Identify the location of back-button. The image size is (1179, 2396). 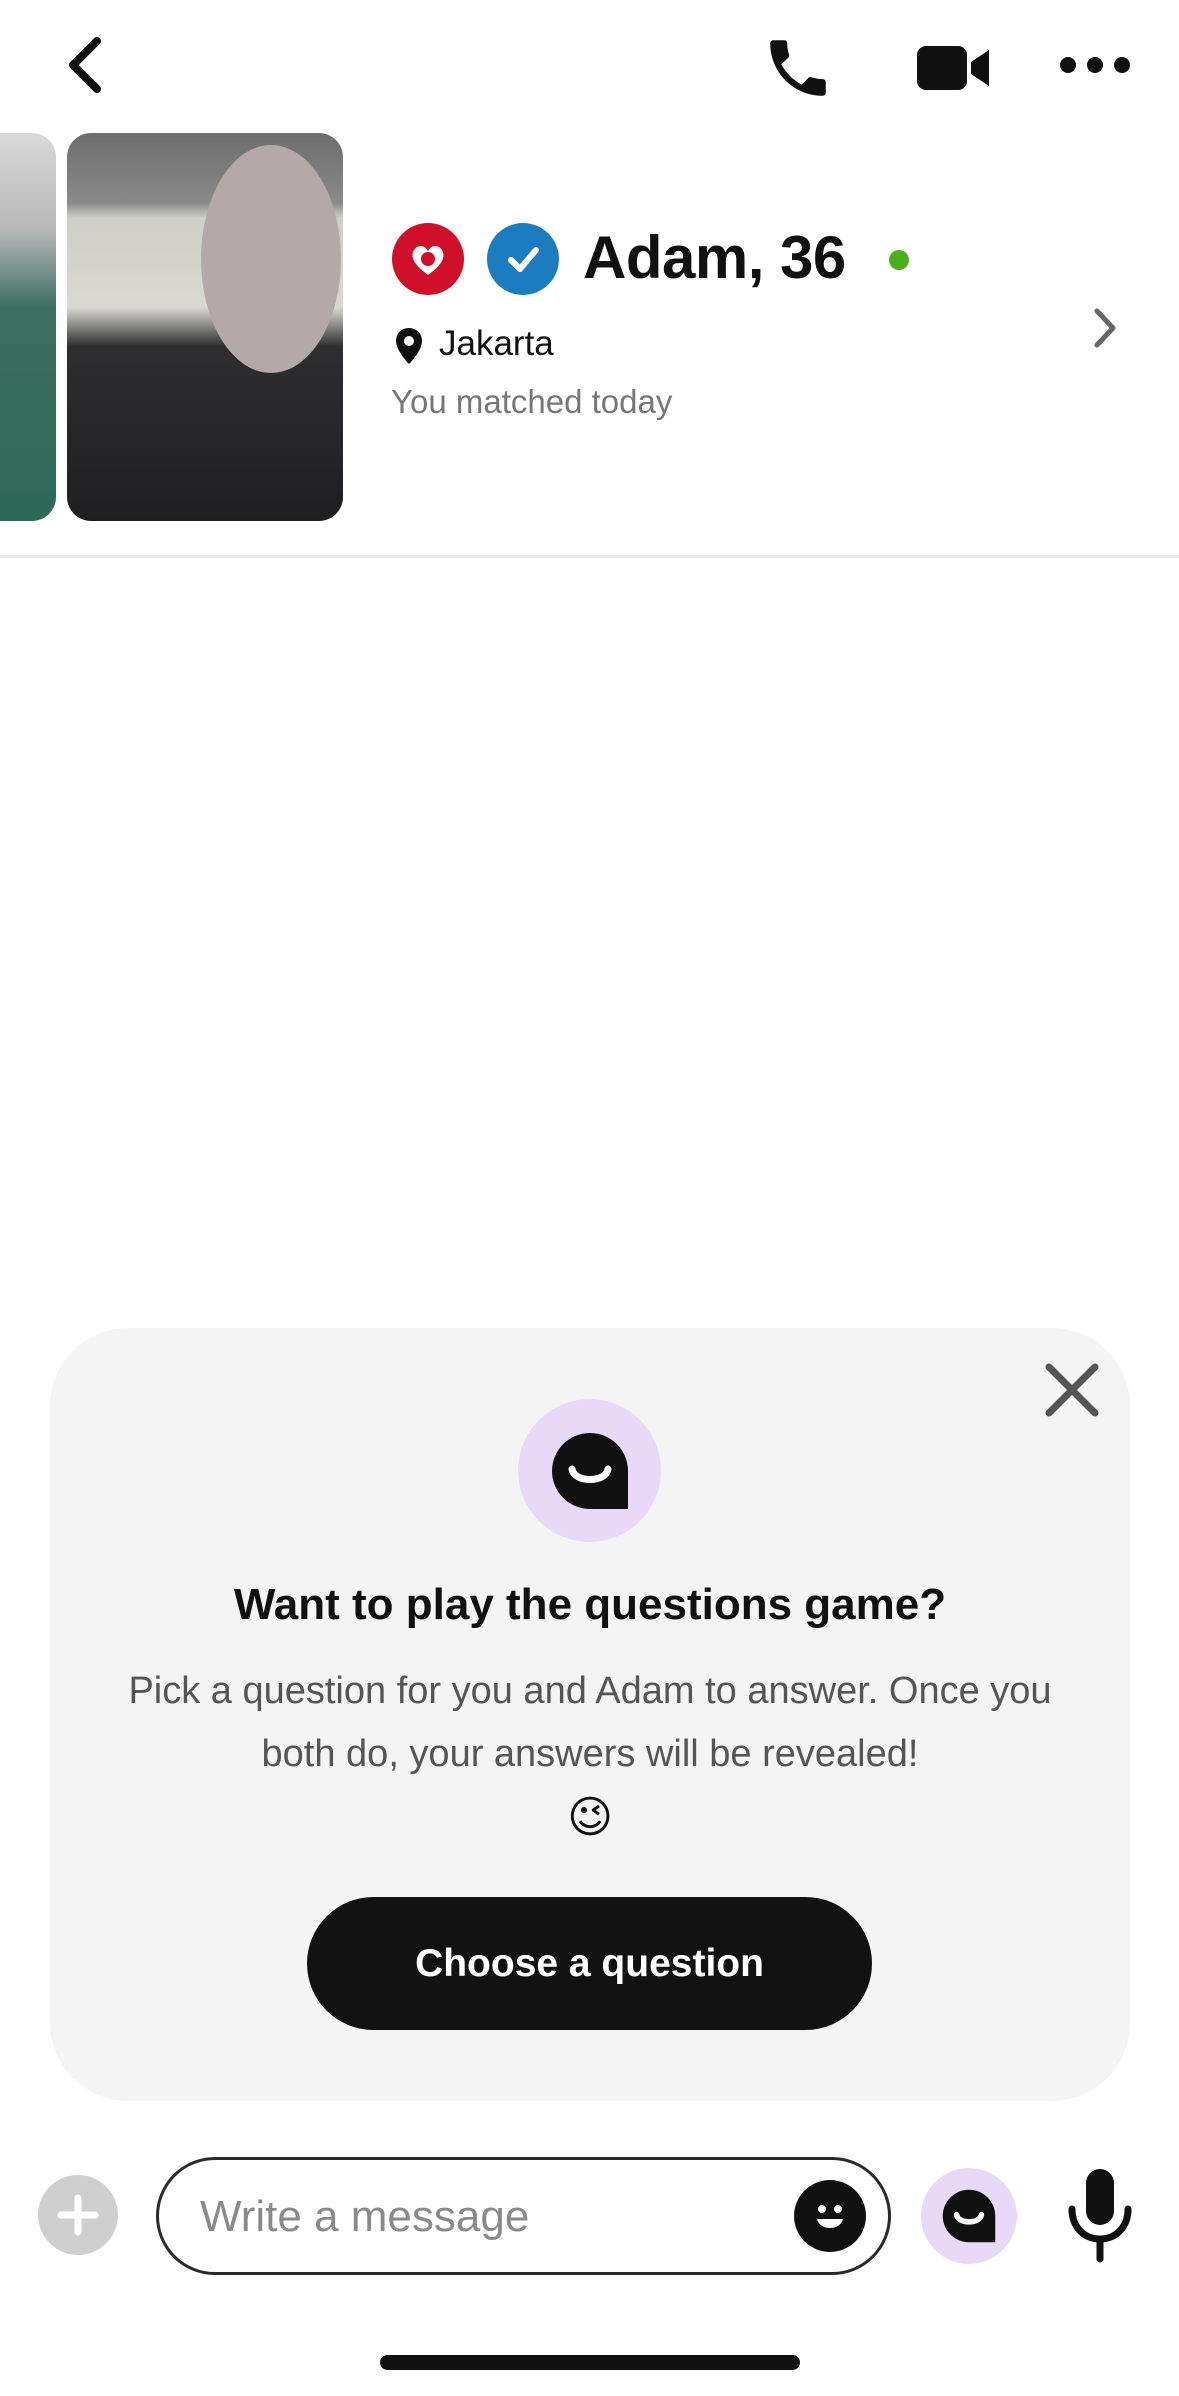
(85, 65).